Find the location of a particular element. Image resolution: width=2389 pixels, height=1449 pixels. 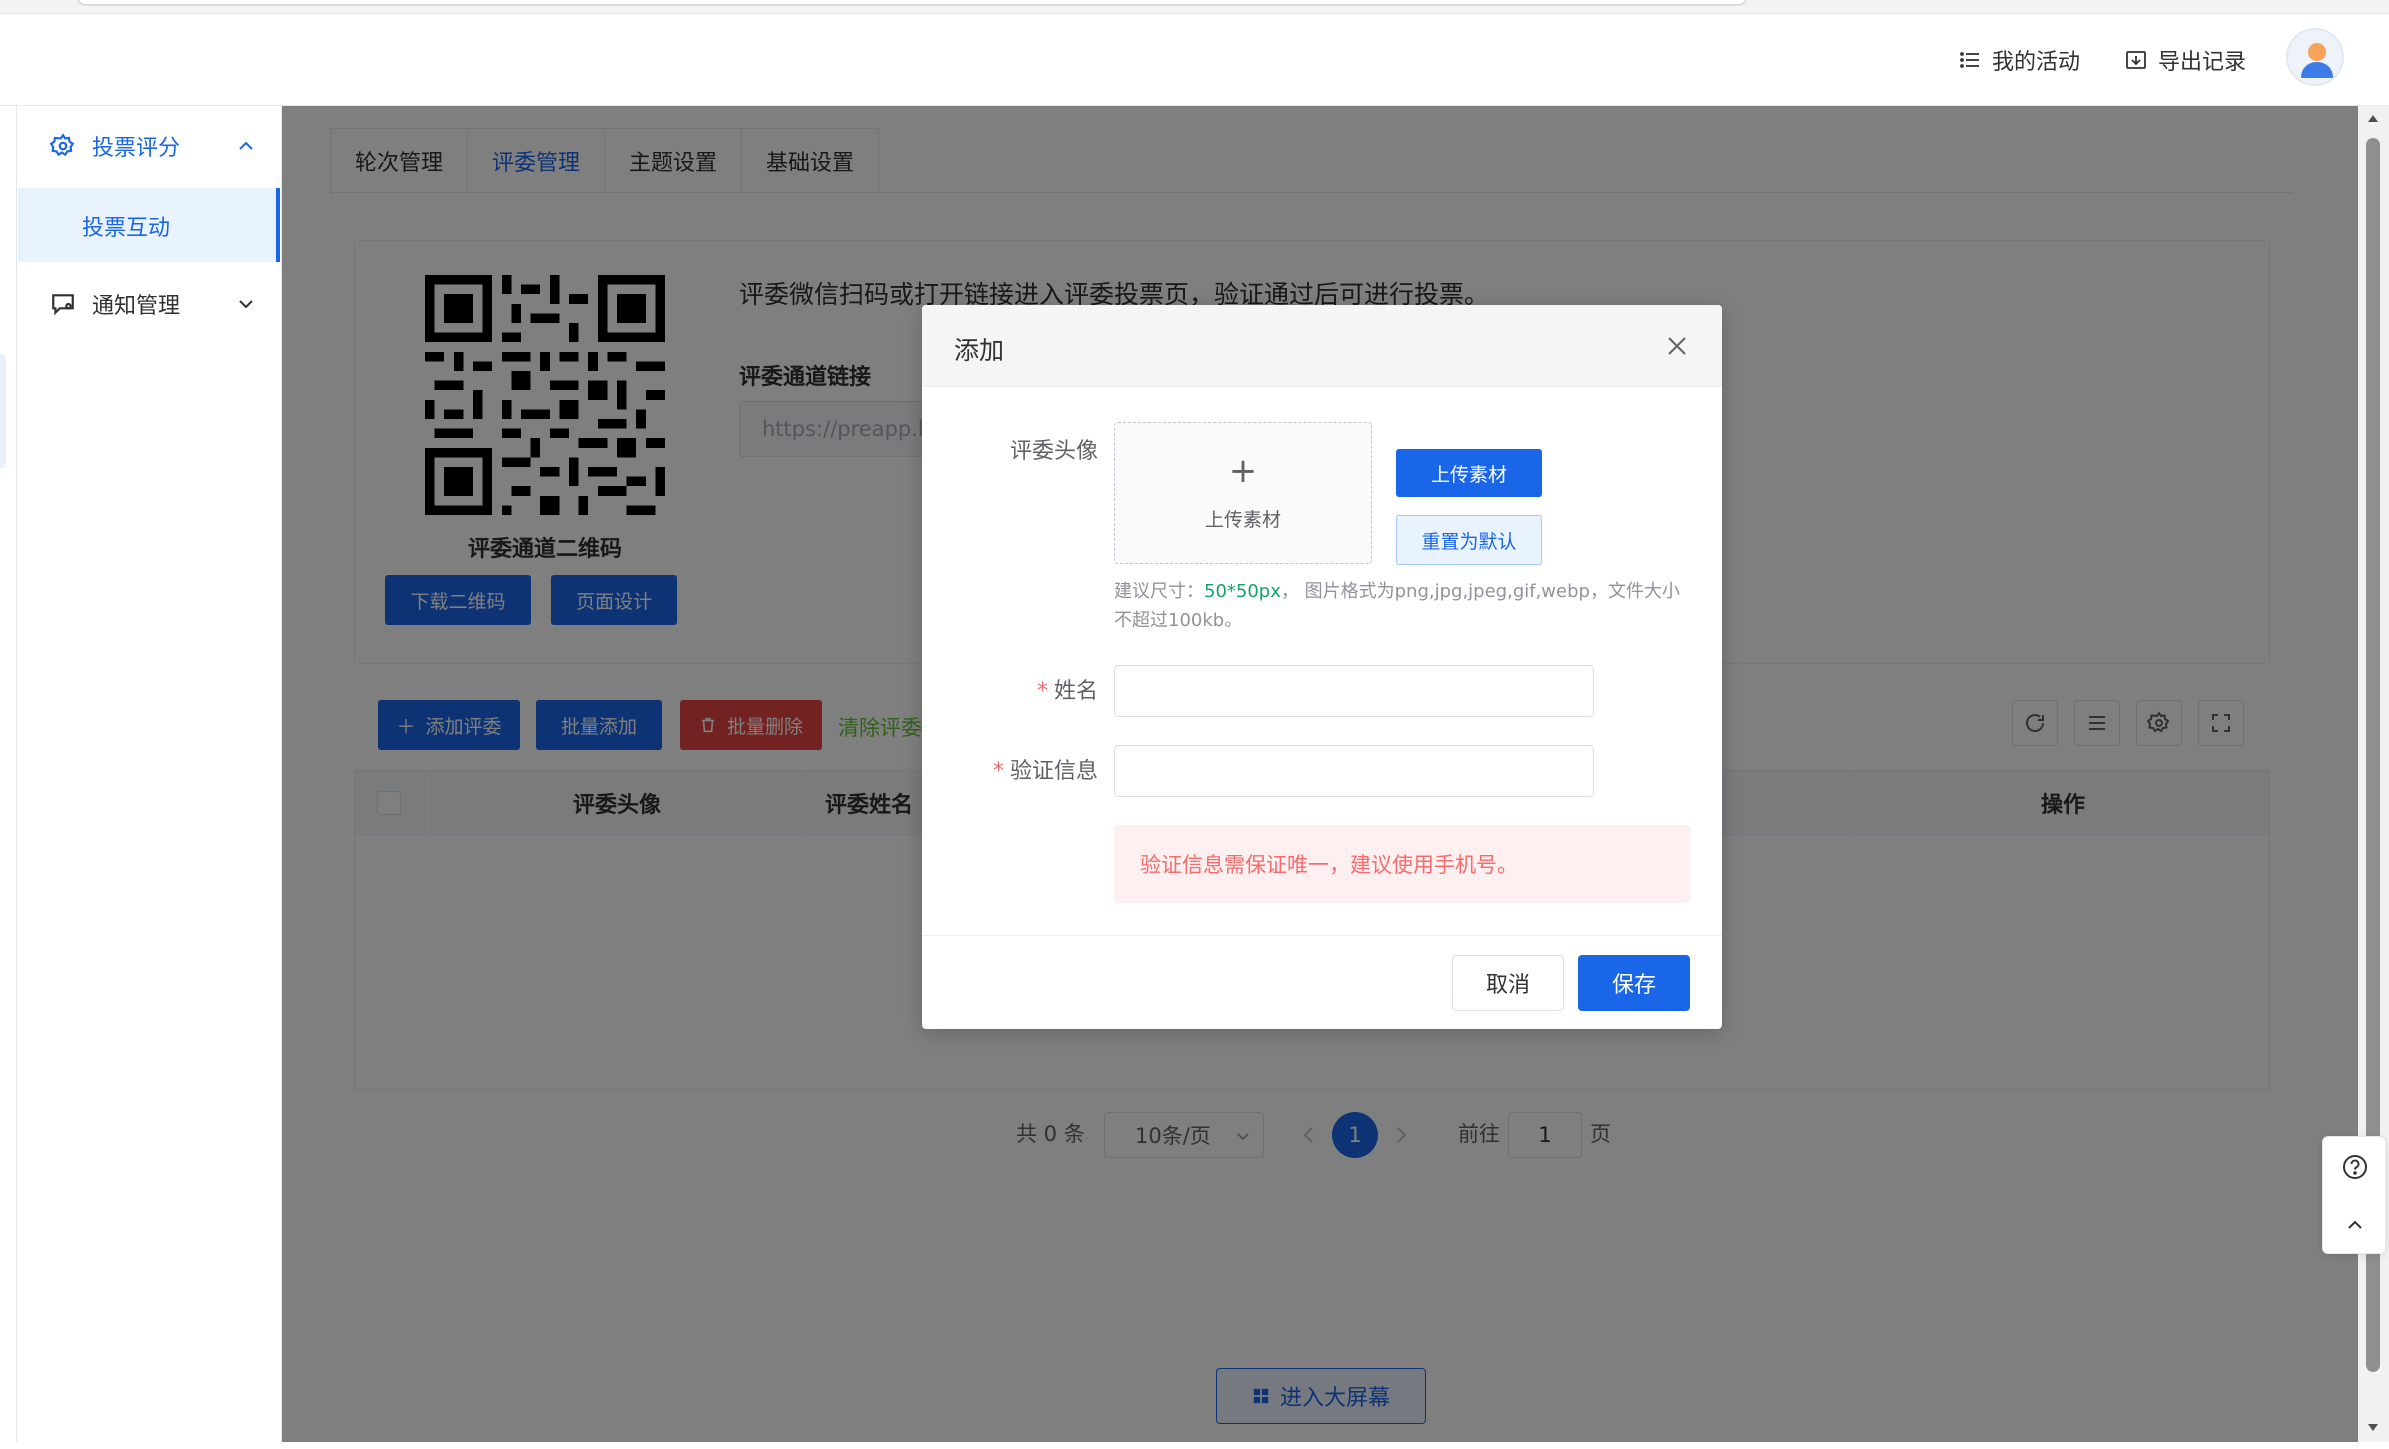

sidebar-item-vote-interaction: 投票互动 is located at coordinates (149, 225).